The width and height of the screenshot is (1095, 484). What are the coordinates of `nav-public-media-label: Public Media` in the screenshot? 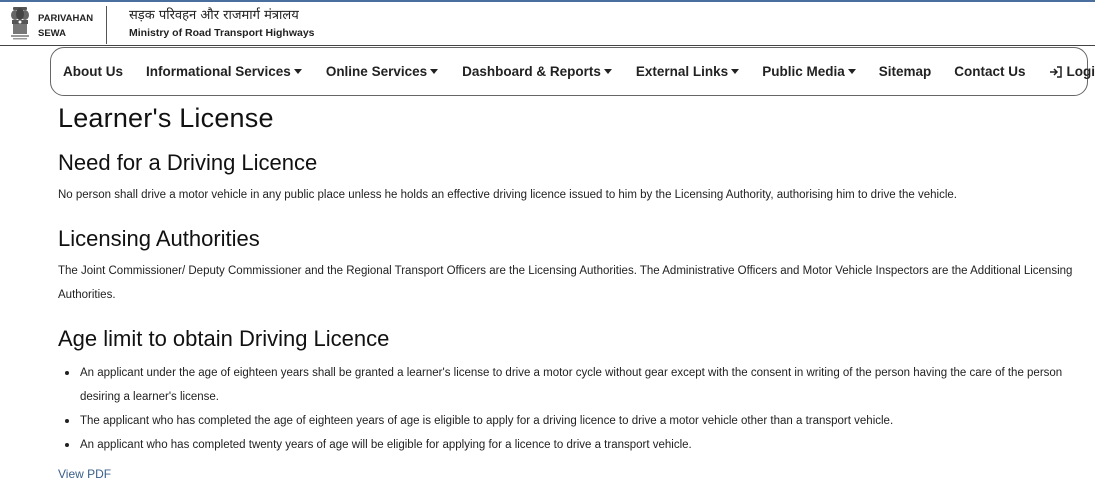 It's located at (803, 71).